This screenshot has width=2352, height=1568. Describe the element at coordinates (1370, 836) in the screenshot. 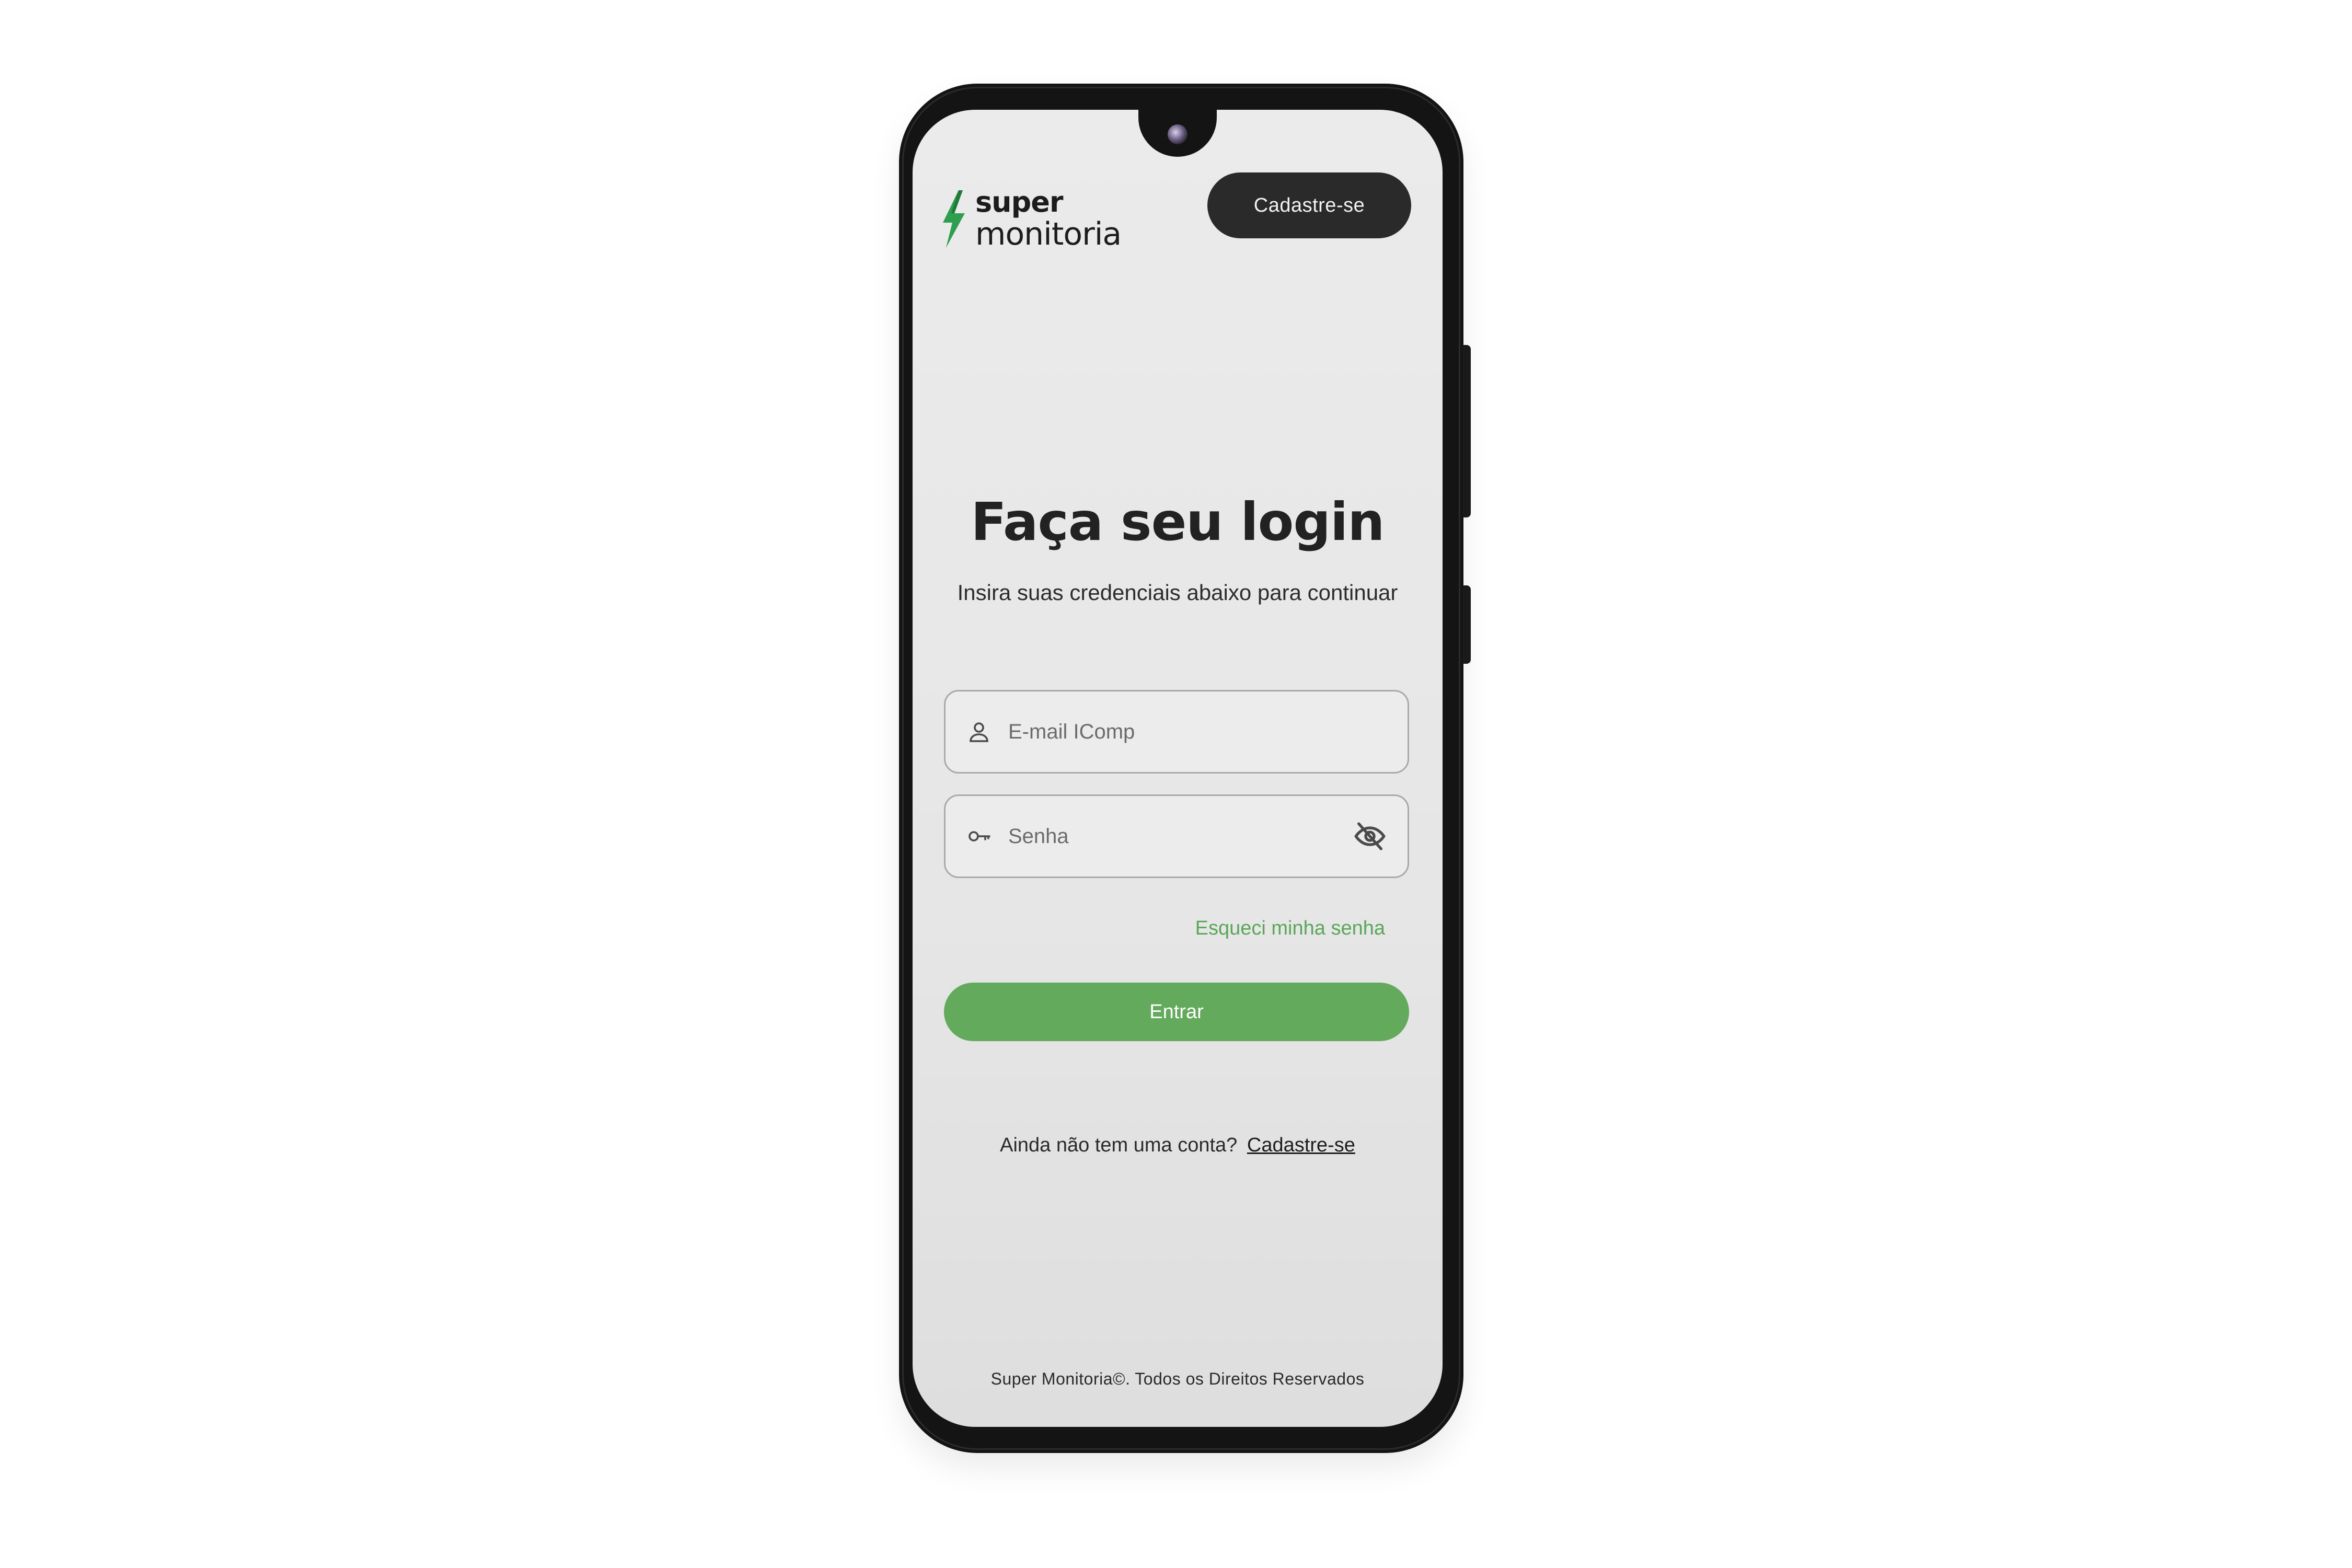

I see `eye-off-icon` at that location.